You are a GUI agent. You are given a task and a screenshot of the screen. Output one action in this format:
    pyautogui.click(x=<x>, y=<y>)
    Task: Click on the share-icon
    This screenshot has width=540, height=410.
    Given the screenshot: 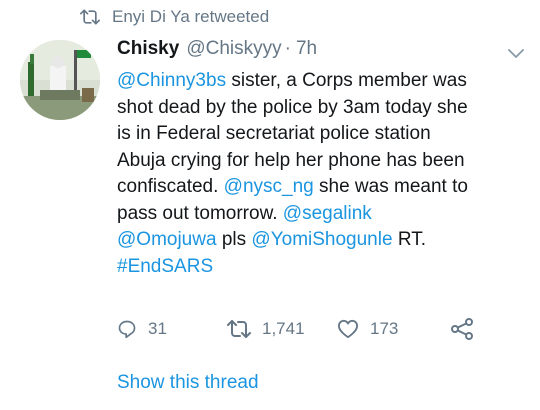 What is the action you would take?
    pyautogui.click(x=462, y=329)
    